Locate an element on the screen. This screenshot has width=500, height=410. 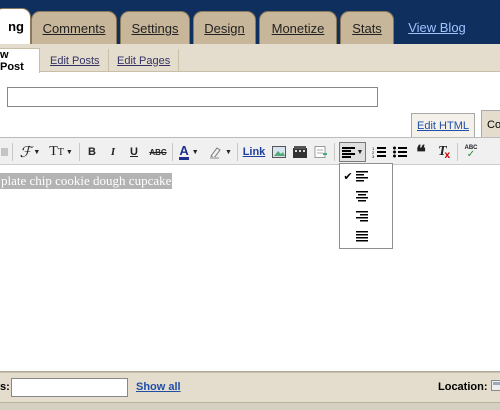
edit-html-tab: Edit HTML is located at coordinates (443, 125).